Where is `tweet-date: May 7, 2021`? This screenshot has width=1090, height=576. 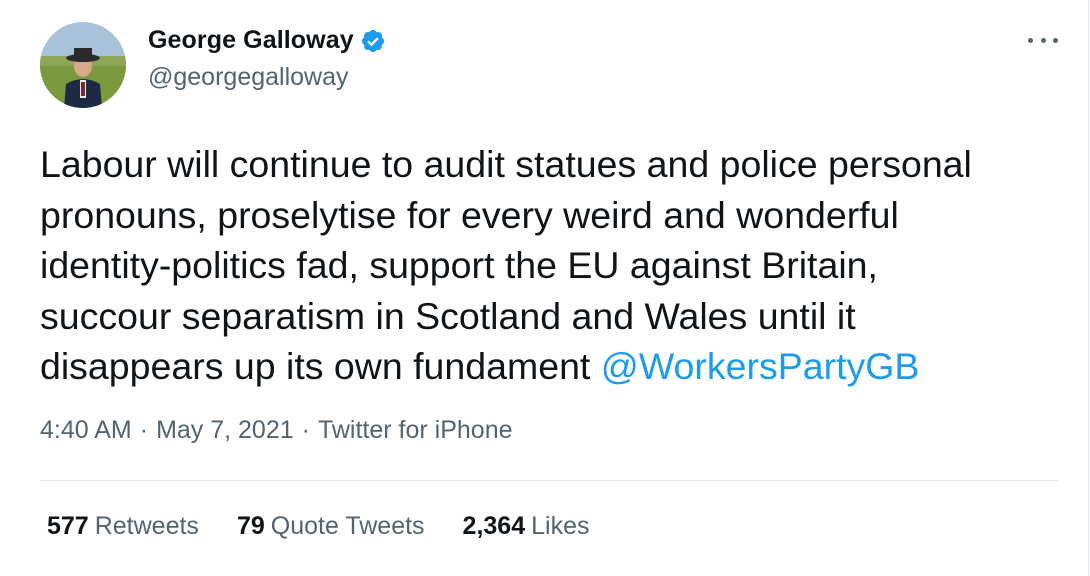
tweet-date: May 7, 2021 is located at coordinates (225, 430).